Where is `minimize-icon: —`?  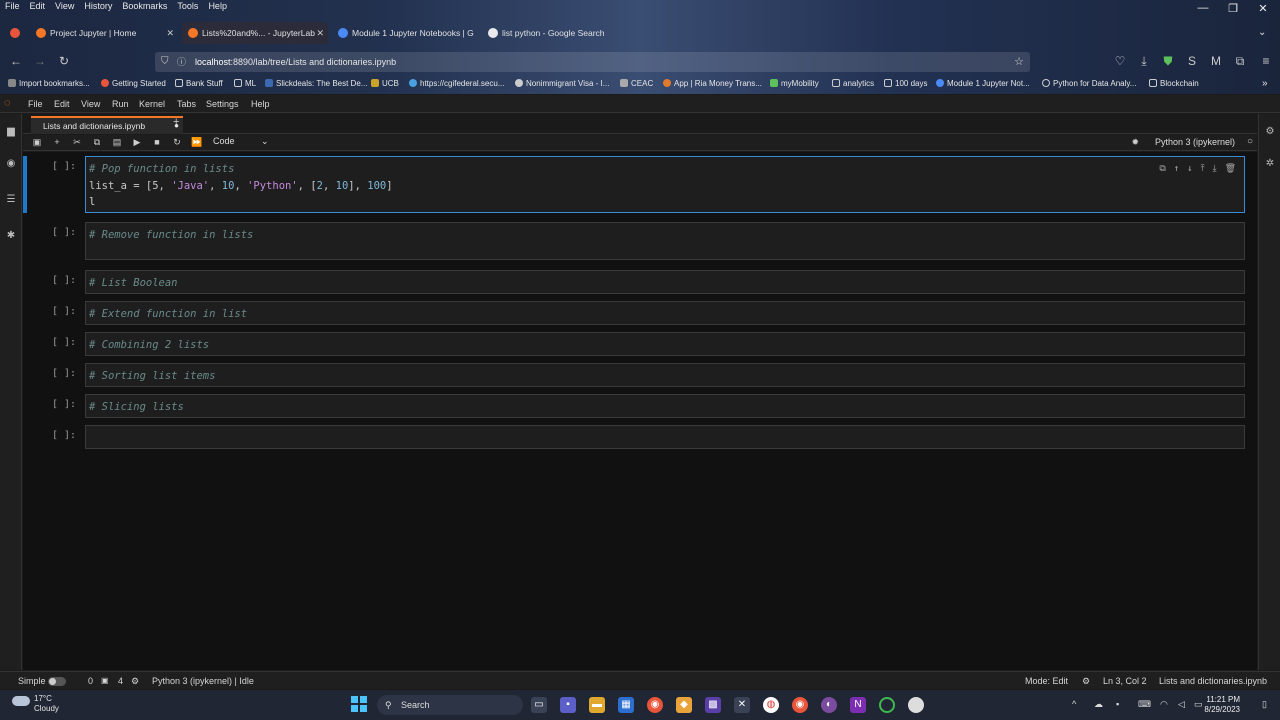 minimize-icon: — is located at coordinates (1203, 8).